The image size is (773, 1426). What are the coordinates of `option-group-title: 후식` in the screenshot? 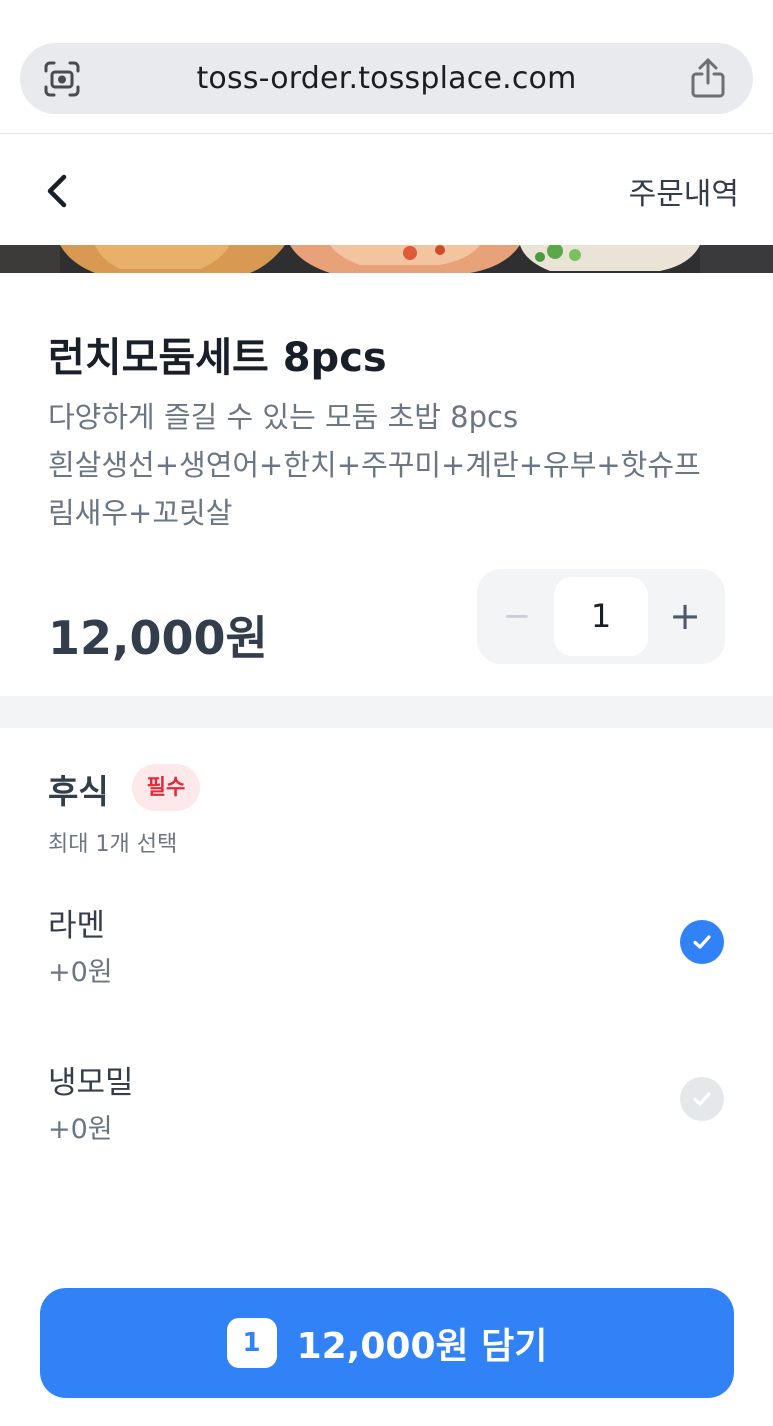 It's located at (78, 791).